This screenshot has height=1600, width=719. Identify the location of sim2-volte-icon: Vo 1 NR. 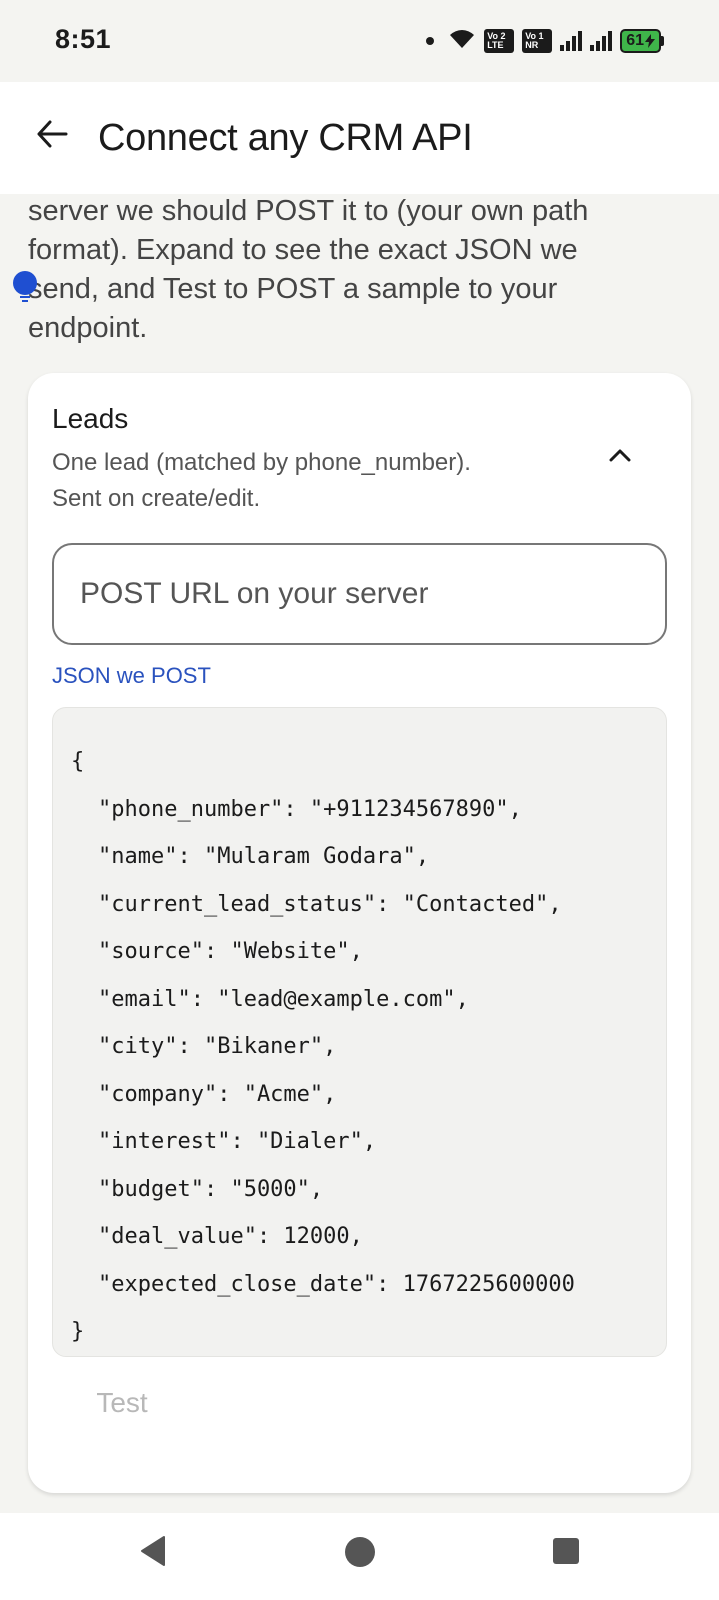
(537, 41).